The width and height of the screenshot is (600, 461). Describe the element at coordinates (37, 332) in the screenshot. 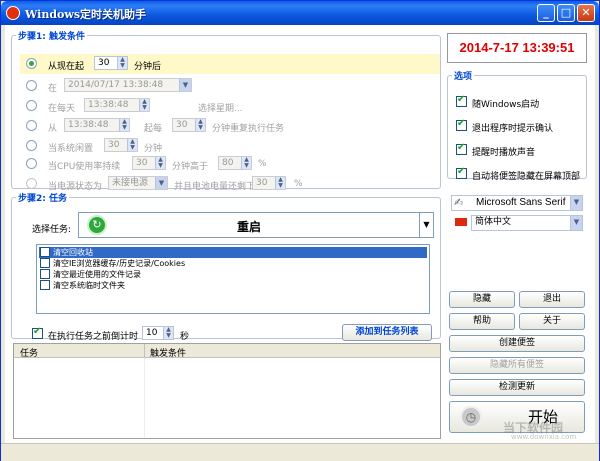

I see `countdown-checkbox` at that location.